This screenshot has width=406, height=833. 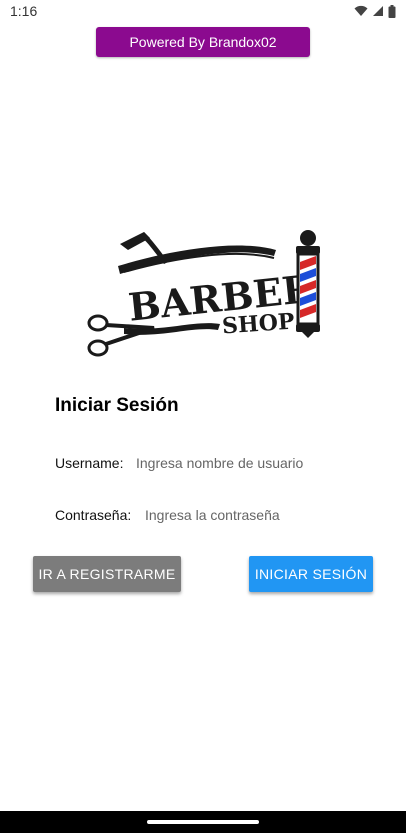 What do you see at coordinates (117, 405) in the screenshot?
I see `page-title: Iniciar Sesión` at bounding box center [117, 405].